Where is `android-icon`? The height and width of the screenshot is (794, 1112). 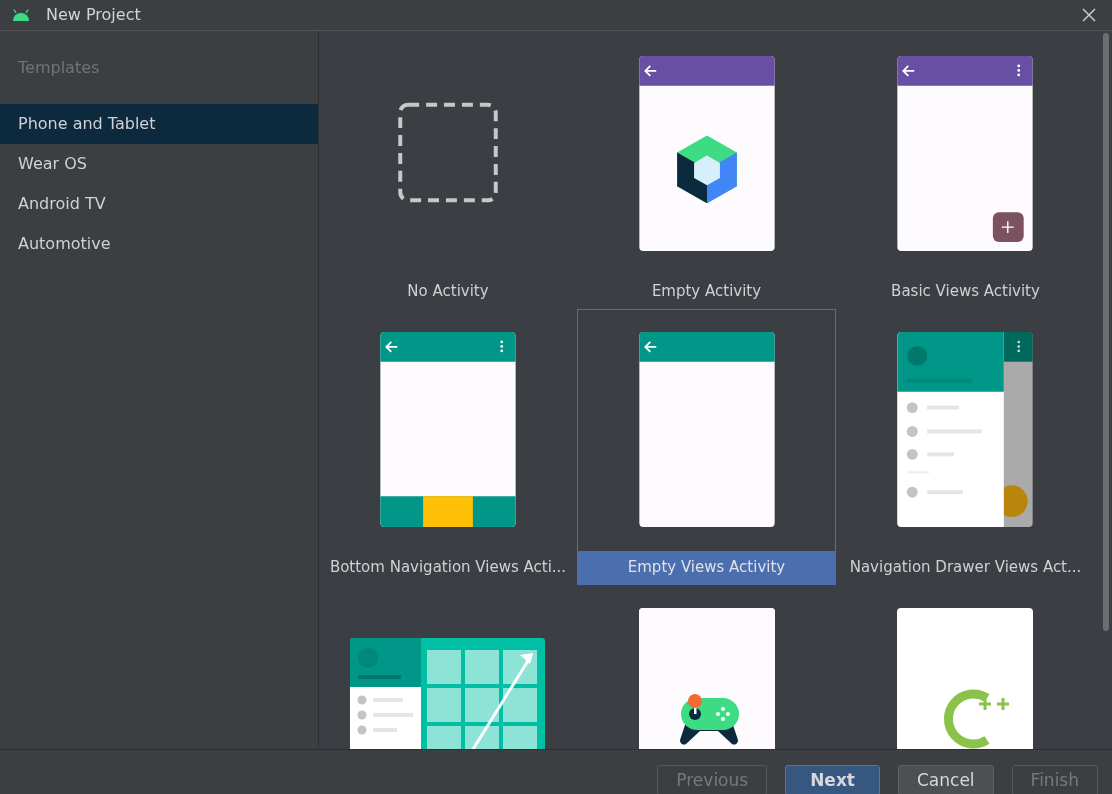 android-icon is located at coordinates (21, 15).